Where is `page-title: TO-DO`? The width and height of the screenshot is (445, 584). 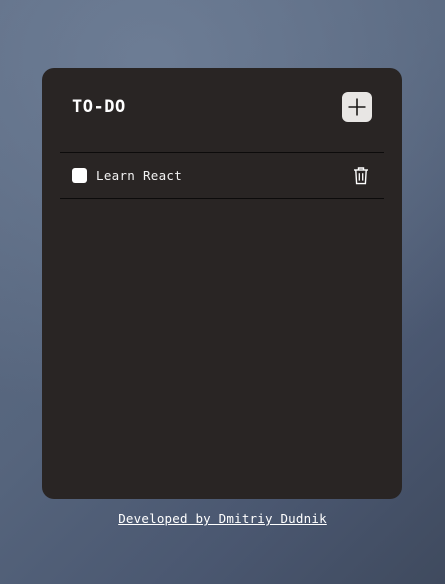 page-title: TO-DO is located at coordinates (99, 107).